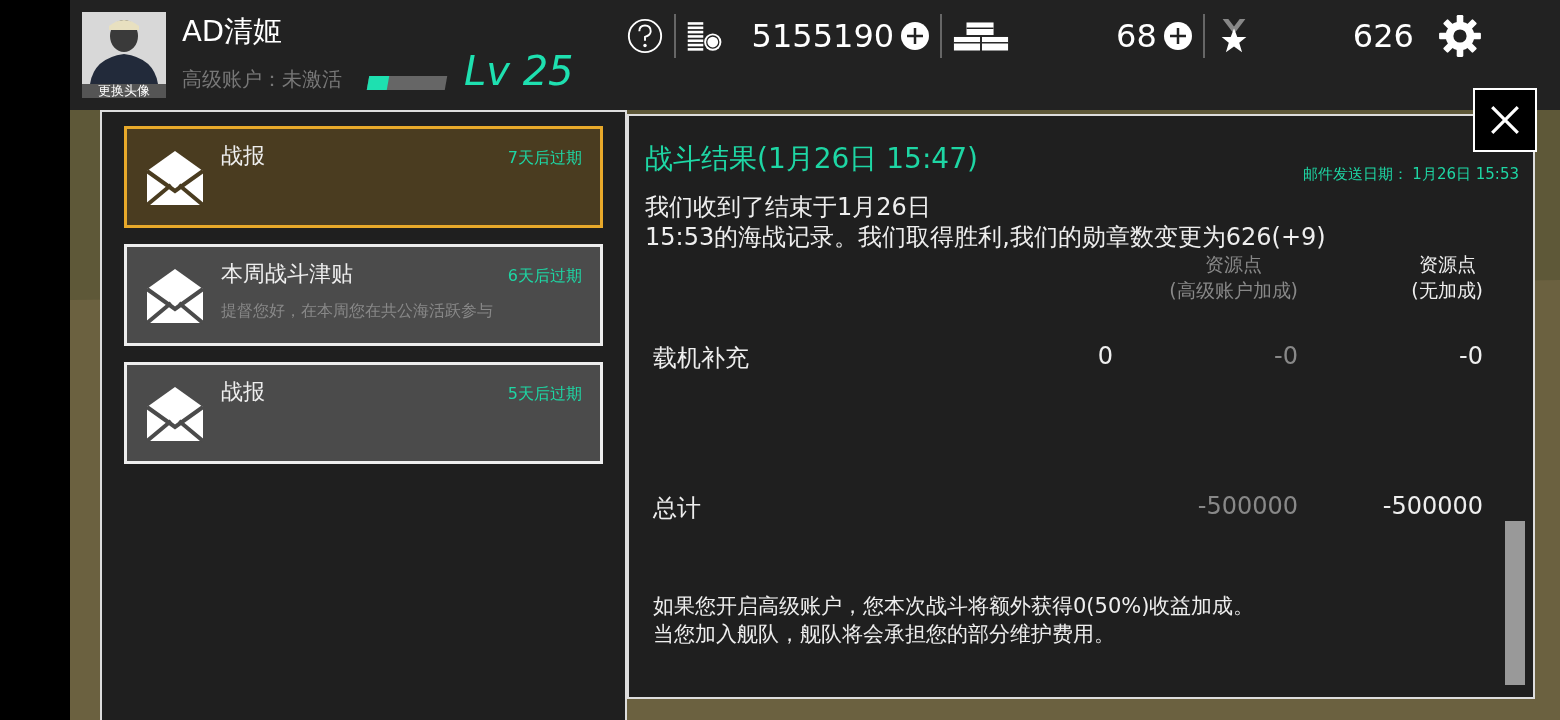  Describe the element at coordinates (262, 79) in the screenshot. I see `account-status: 高级账户：未激活` at that location.